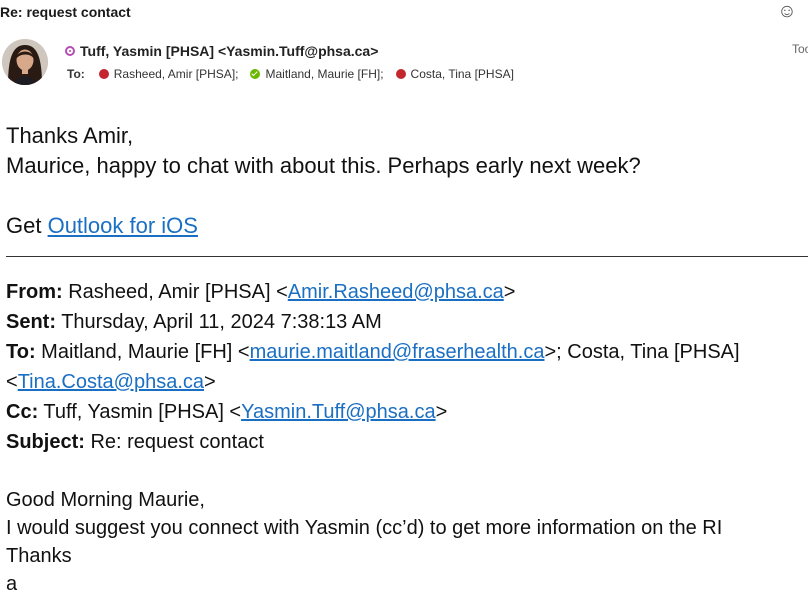  Describe the element at coordinates (338, 412) in the screenshot. I see `cc-email-link: Yasmin.Tuff@phsa.ca` at that location.